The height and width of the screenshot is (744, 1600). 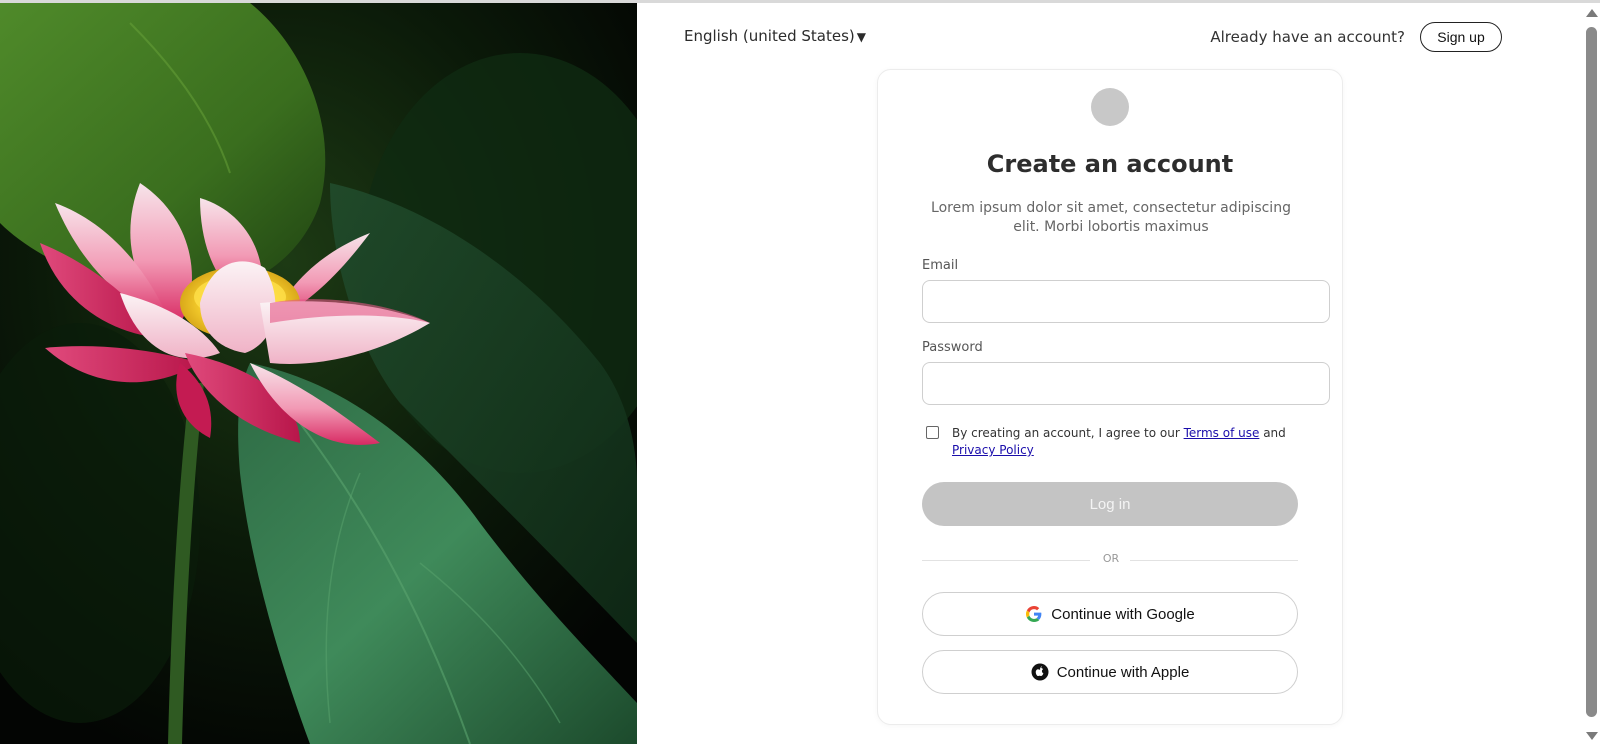 I want to click on terms-prefix: By creating an account, I agree to our, so click(x=1066, y=433).